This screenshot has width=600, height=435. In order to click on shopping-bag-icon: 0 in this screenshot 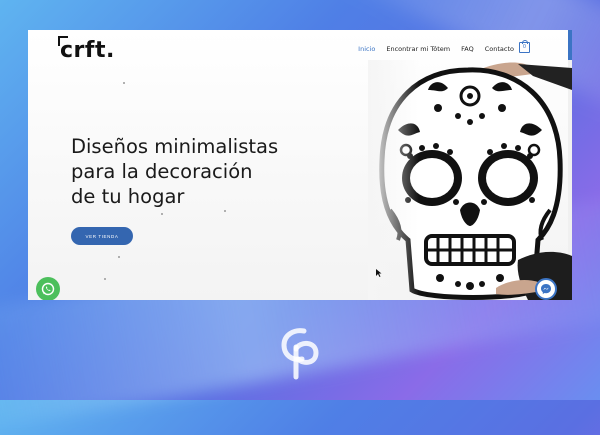, I will do `click(524, 46)`.